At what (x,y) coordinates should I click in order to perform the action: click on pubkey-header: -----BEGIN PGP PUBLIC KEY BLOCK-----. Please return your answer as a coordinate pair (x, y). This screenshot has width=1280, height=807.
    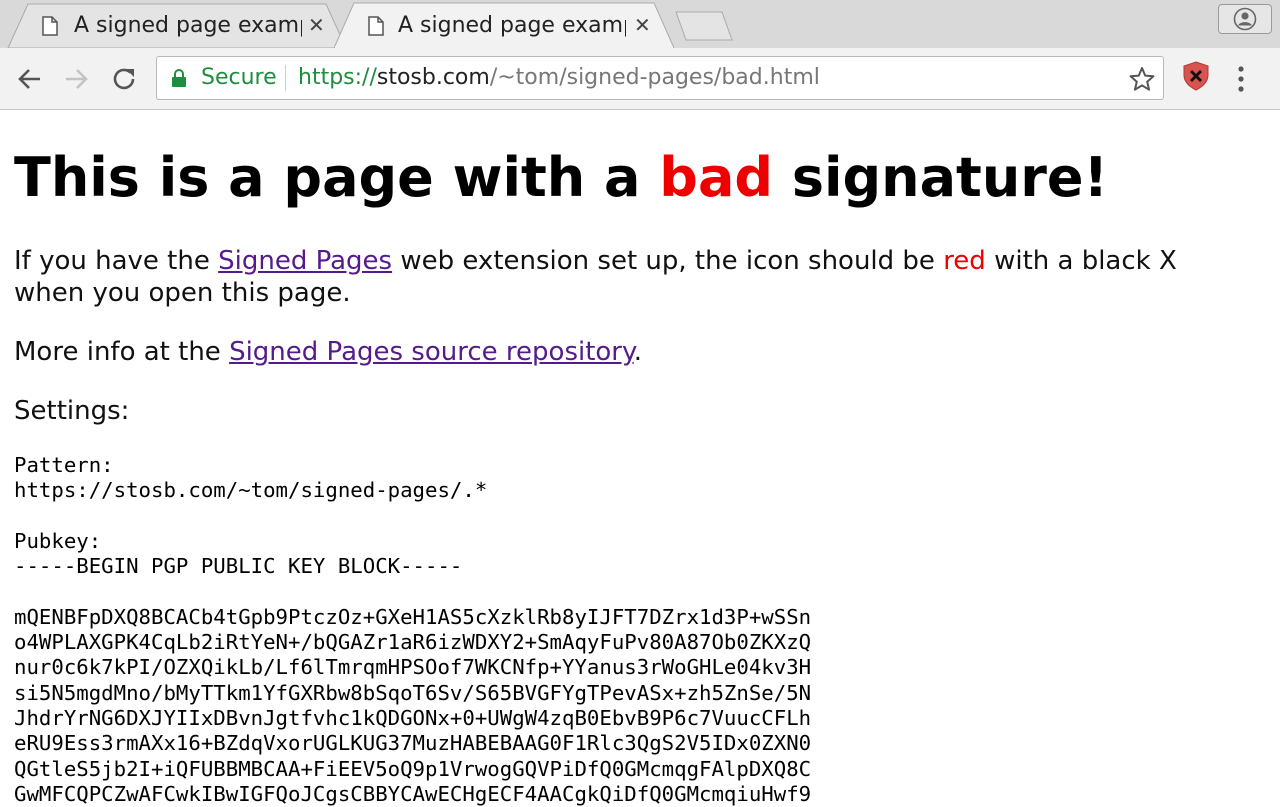
    Looking at the image, I should click on (238, 566).